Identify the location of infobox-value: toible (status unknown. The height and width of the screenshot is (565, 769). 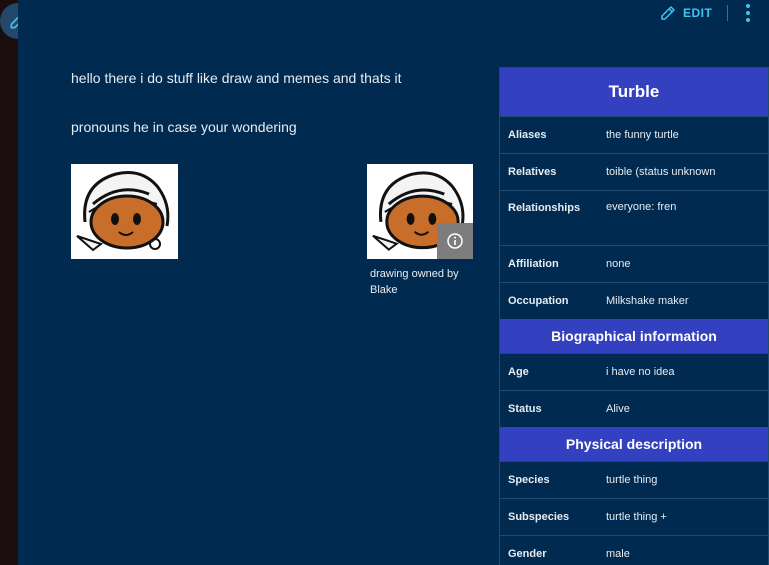
(661, 172).